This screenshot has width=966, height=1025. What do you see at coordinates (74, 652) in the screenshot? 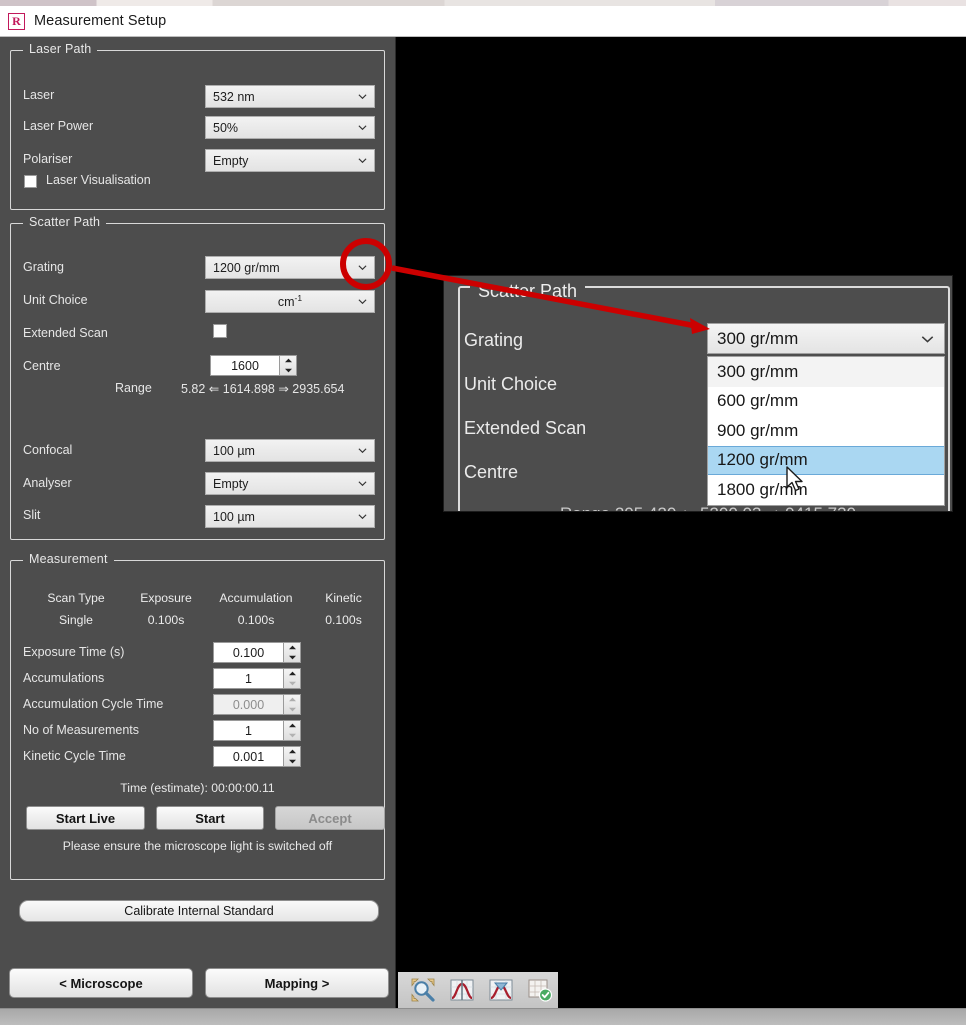
I see `exposure-time-label: Exposure Time (s)` at bounding box center [74, 652].